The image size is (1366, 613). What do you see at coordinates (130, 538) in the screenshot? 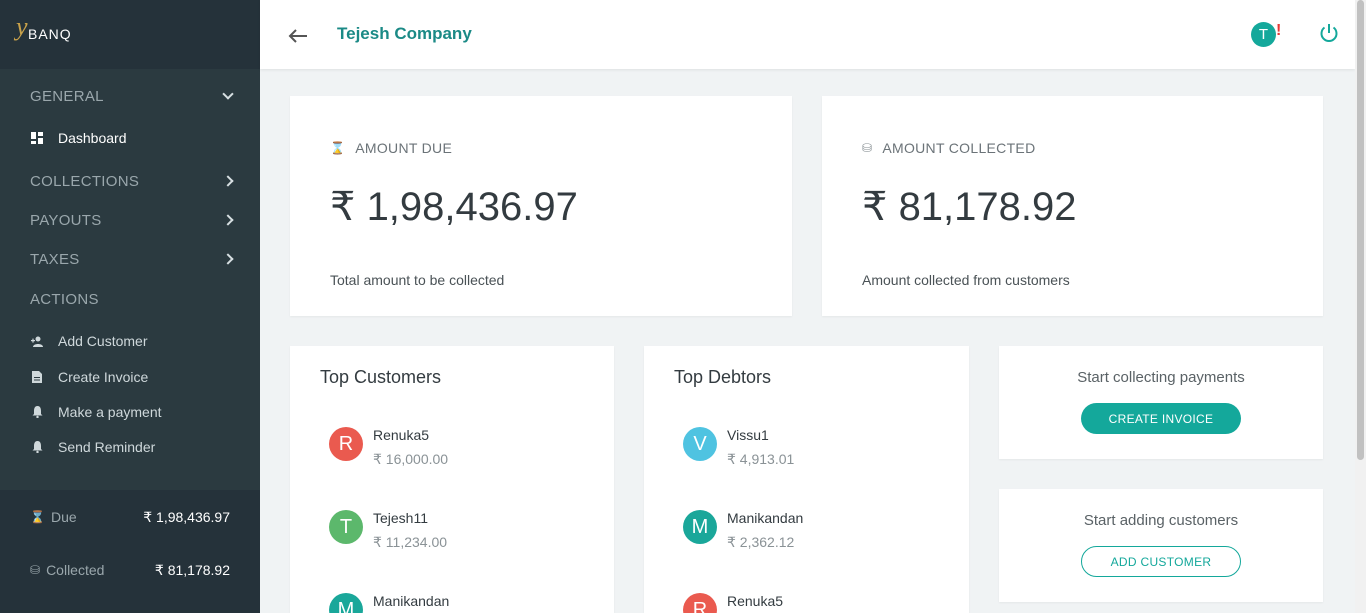
I see `due-progress-bar` at bounding box center [130, 538].